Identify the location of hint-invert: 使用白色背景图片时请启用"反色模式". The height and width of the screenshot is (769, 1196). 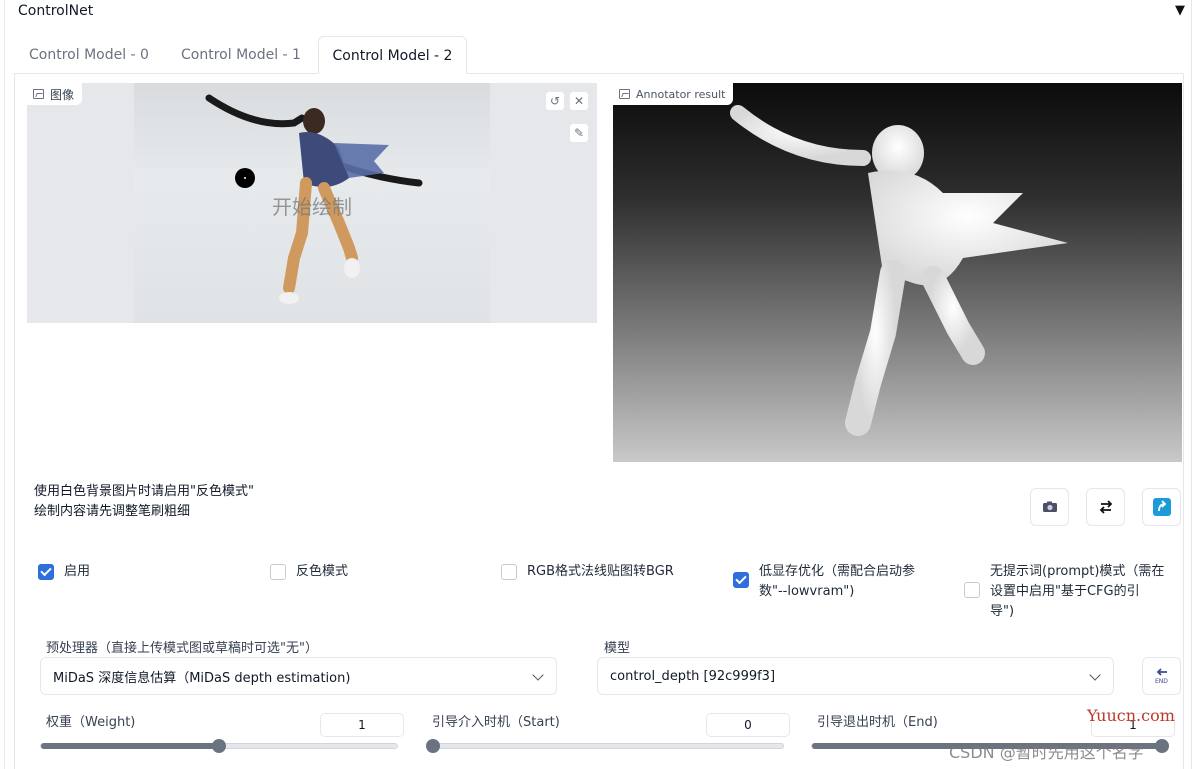
(144, 491).